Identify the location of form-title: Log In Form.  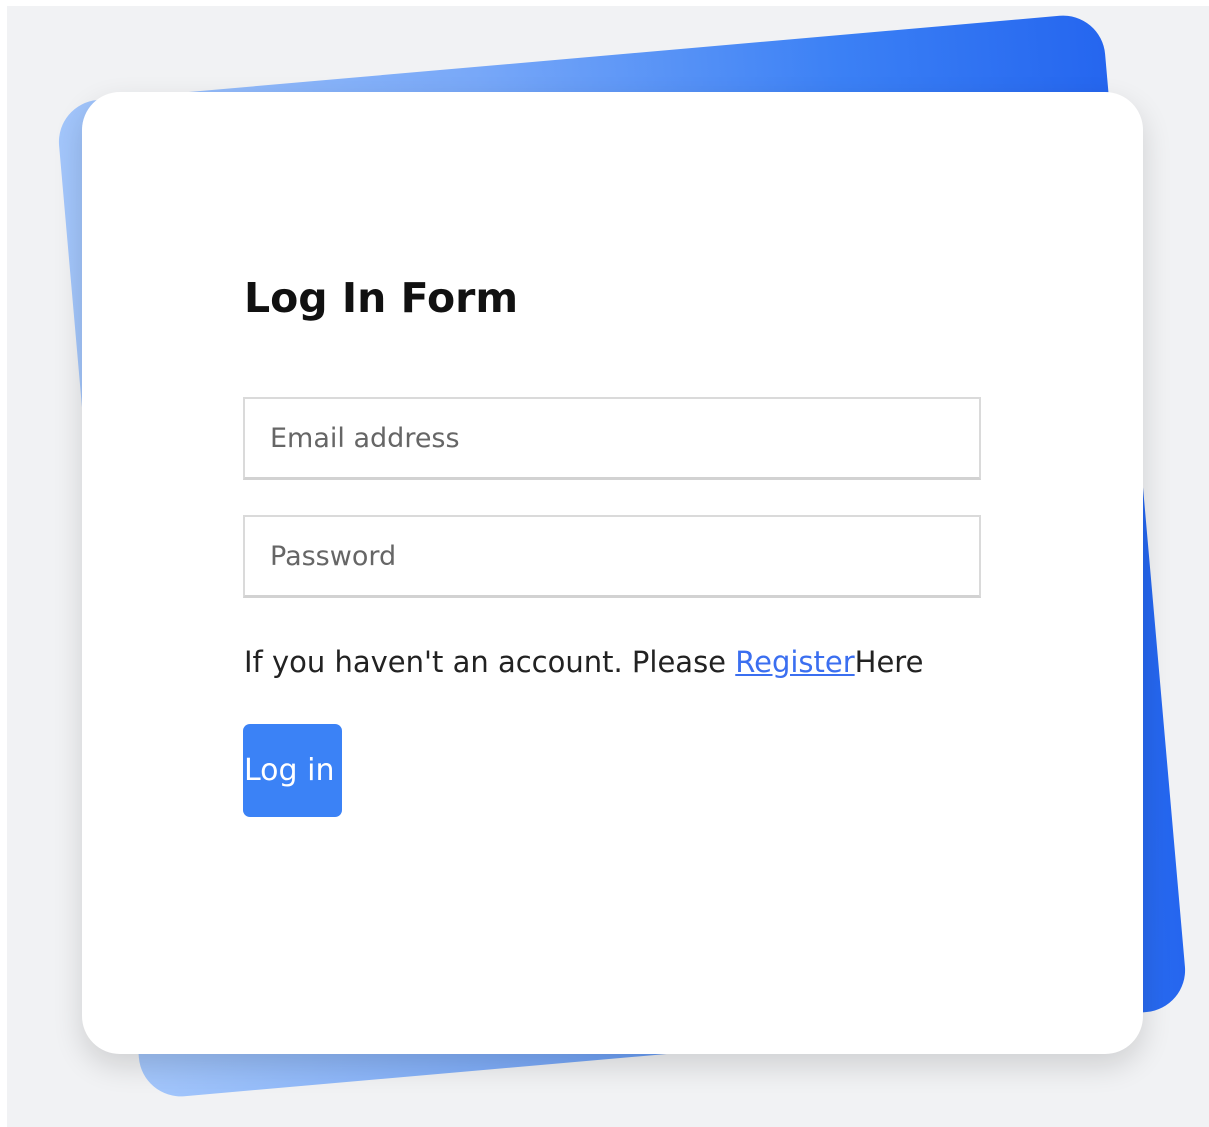
(381, 298).